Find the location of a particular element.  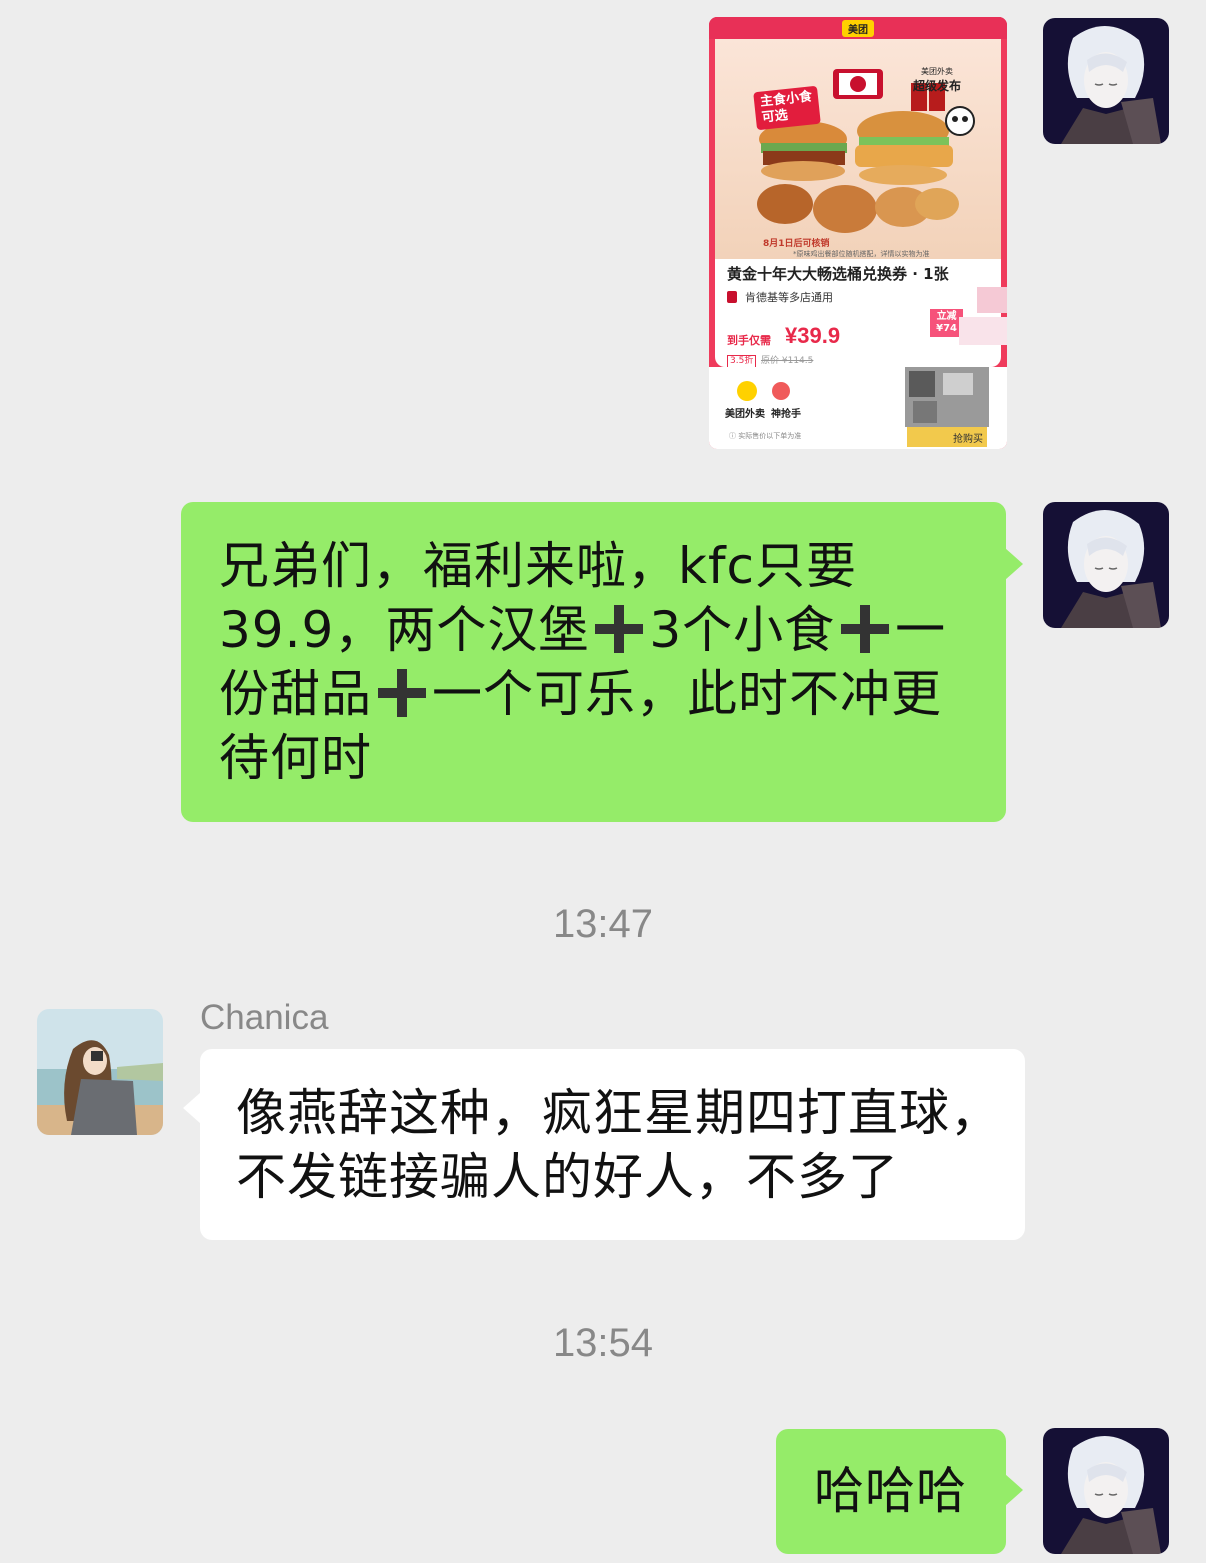

message-bubble-other: 像燕辞这种，疯狂星期四打直球， 不发链接骗人的好人，不多了 is located at coordinates (612, 1144).